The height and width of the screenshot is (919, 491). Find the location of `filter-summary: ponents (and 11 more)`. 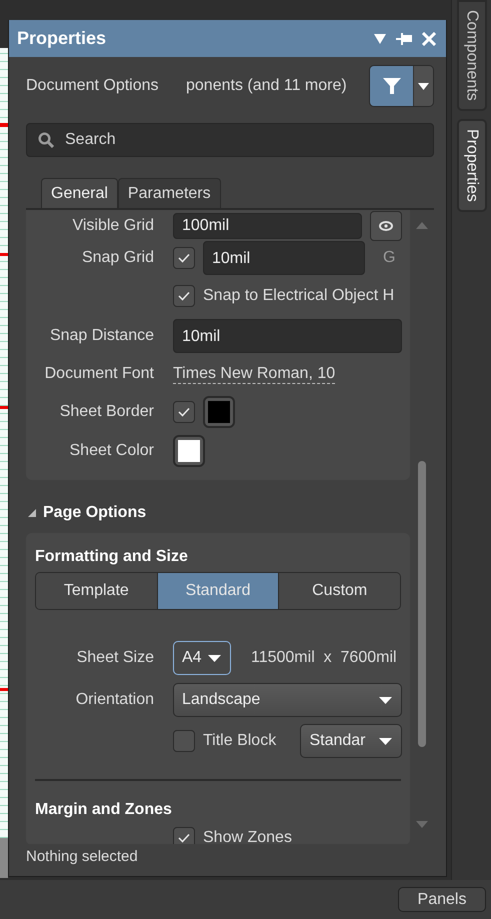

filter-summary: ponents (and 11 more) is located at coordinates (267, 86).